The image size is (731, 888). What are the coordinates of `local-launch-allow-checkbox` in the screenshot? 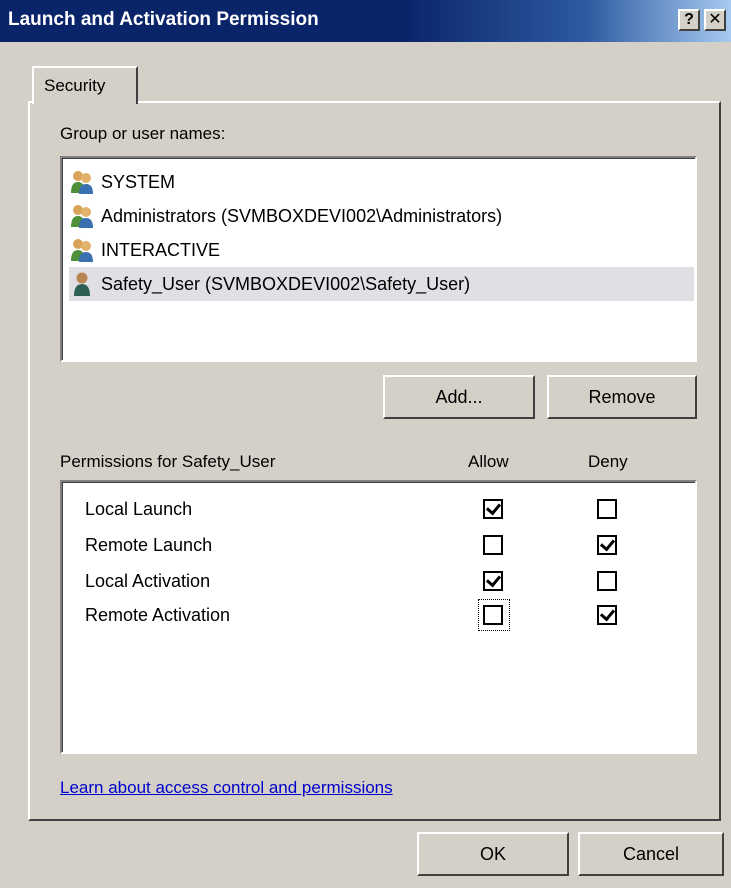 It's located at (493, 509).